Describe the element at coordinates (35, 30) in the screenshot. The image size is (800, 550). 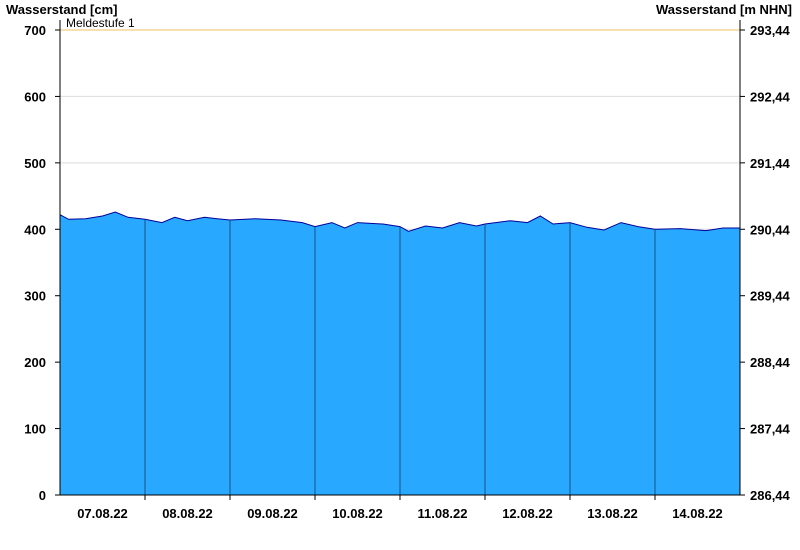
I see `y-tick-label-left: 700` at that location.